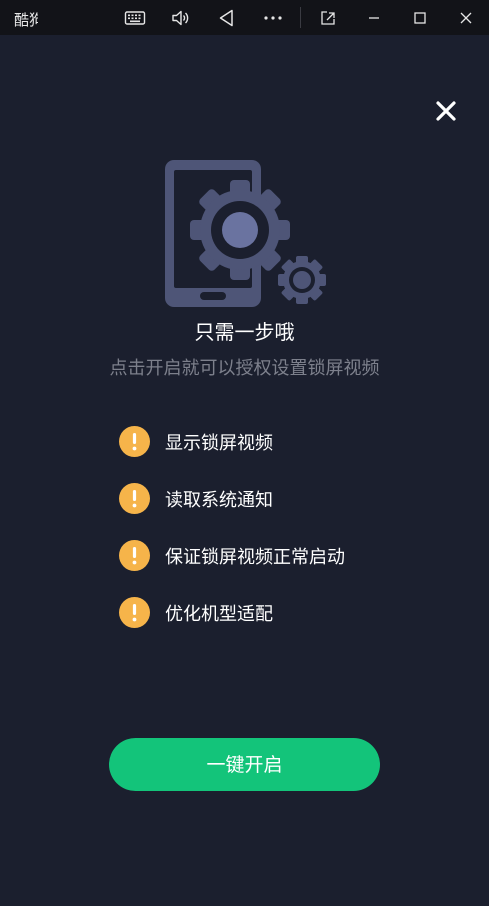 This screenshot has height=906, width=489. Describe the element at coordinates (219, 614) in the screenshot. I see `permission-label: 优化机型适配` at that location.